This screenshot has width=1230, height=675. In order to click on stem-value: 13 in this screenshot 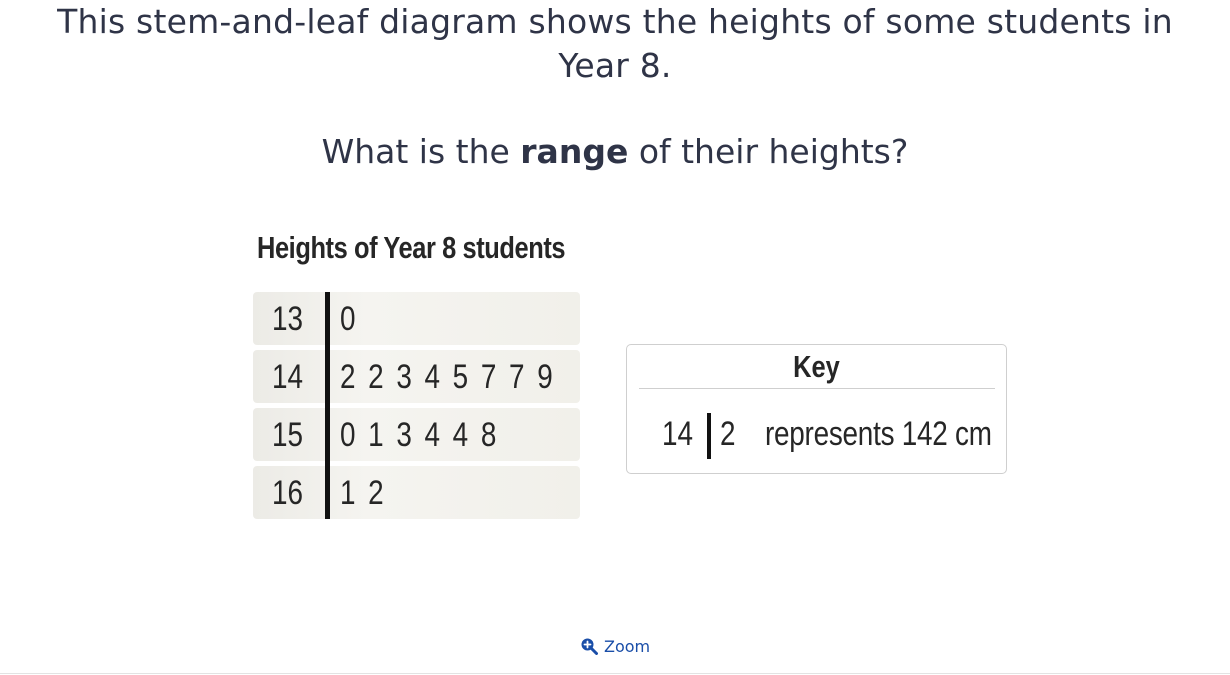, I will do `click(288, 319)`.